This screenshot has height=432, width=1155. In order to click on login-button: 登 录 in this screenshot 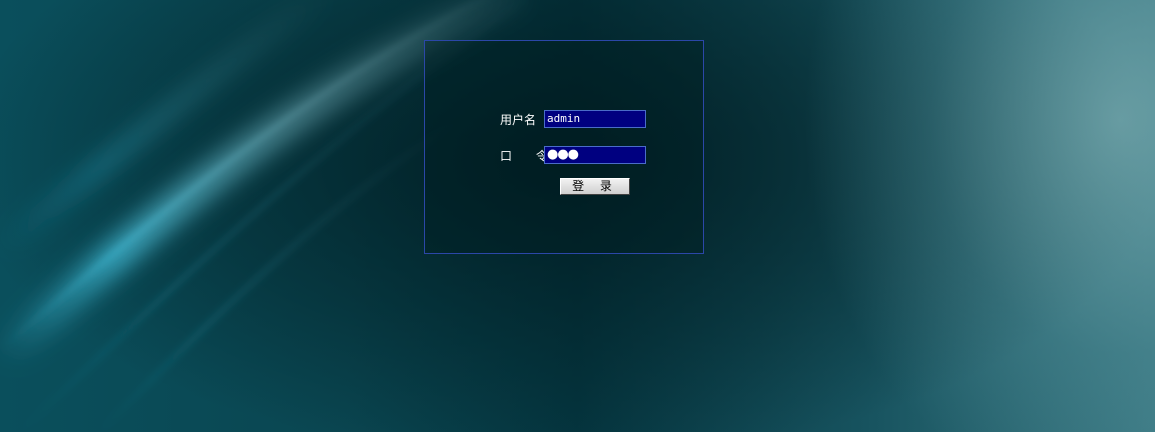, I will do `click(595, 186)`.